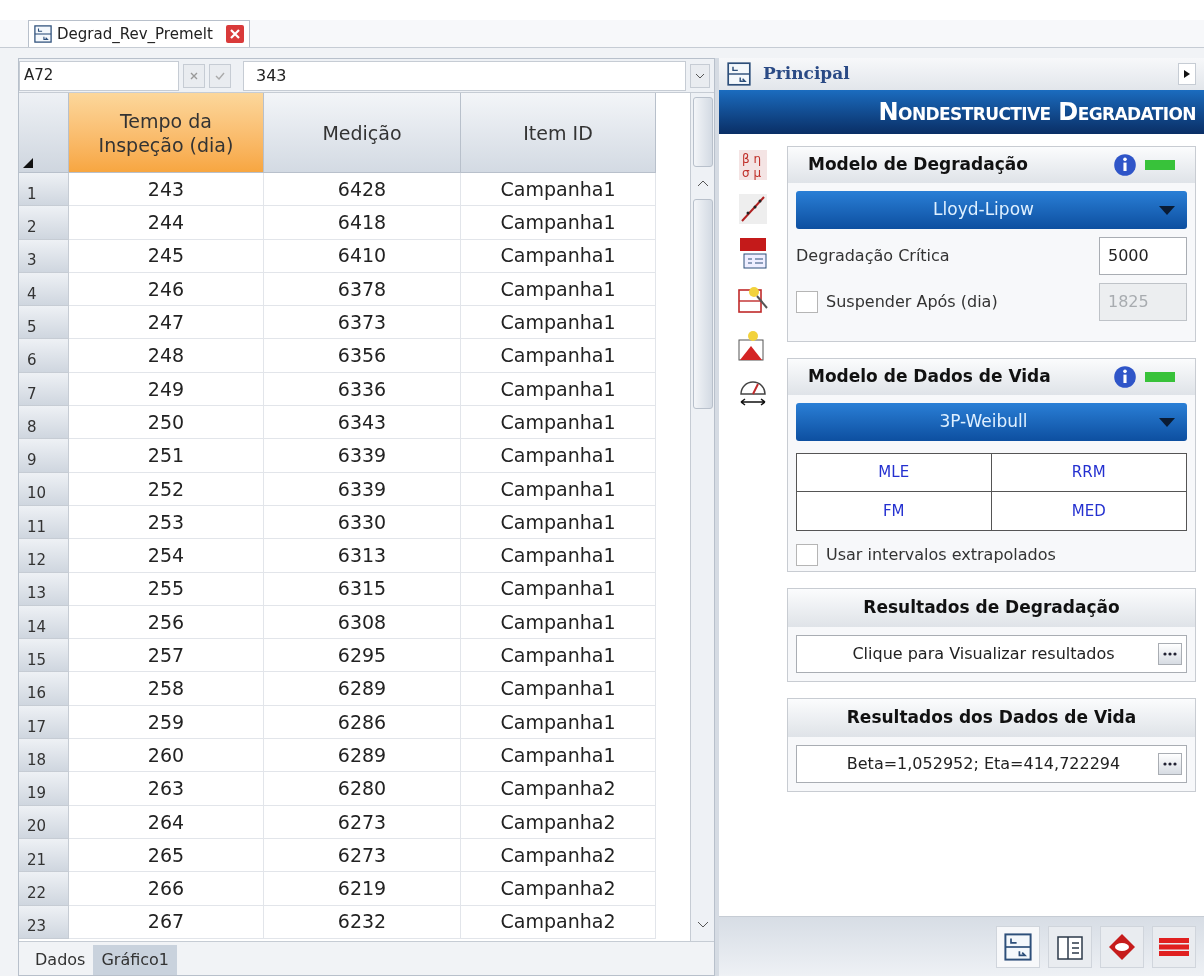  Describe the element at coordinates (991, 422) in the screenshot. I see `model-dropdown: 3P-Weibull` at that location.